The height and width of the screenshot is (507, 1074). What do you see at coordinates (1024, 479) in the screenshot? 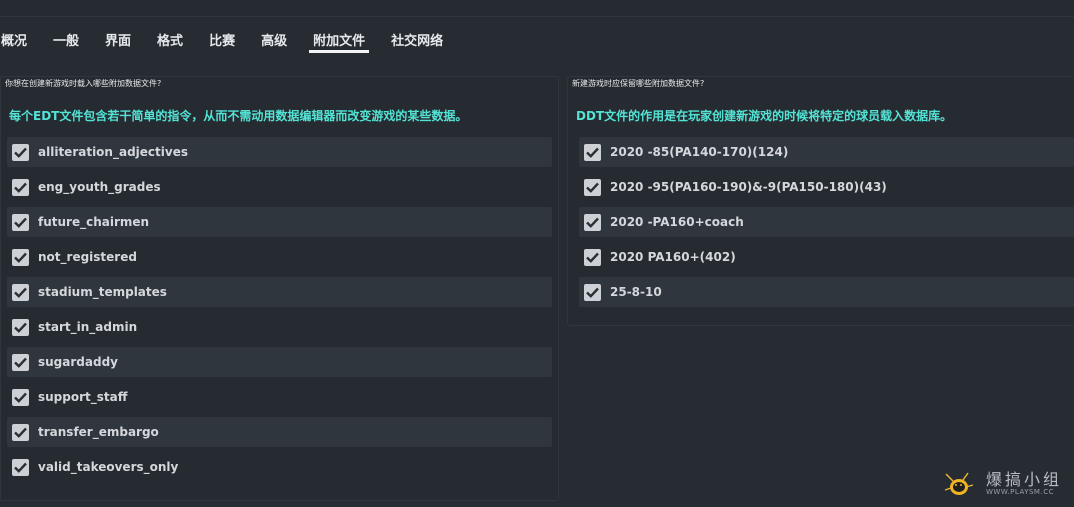
I see `watermark-text: 爆搞小组` at bounding box center [1024, 479].